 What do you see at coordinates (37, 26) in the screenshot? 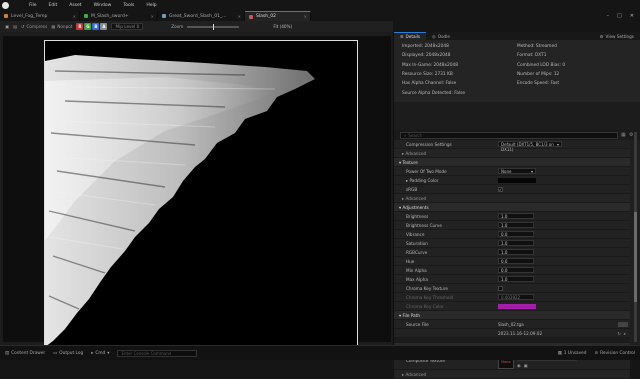
I see `compress-label: Compress` at bounding box center [37, 26].